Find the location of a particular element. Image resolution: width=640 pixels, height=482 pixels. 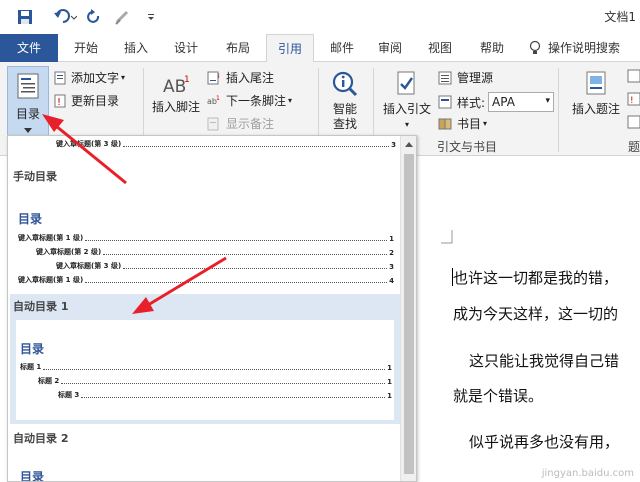

update-toc-button: ! 更新目录 is located at coordinates (86, 100).